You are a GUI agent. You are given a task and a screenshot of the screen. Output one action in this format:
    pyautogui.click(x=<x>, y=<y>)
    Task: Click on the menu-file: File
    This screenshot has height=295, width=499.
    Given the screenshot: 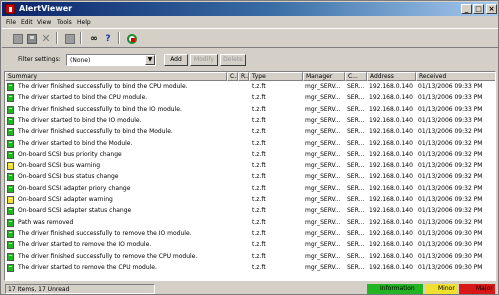 What is the action you would take?
    pyautogui.click(x=11, y=22)
    